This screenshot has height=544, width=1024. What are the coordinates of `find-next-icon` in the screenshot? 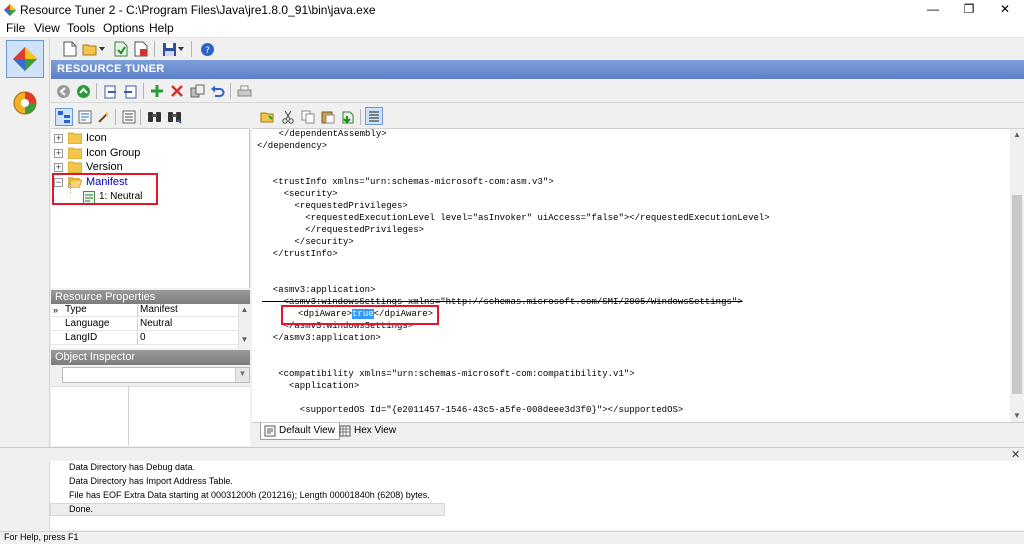 It's located at (174, 117).